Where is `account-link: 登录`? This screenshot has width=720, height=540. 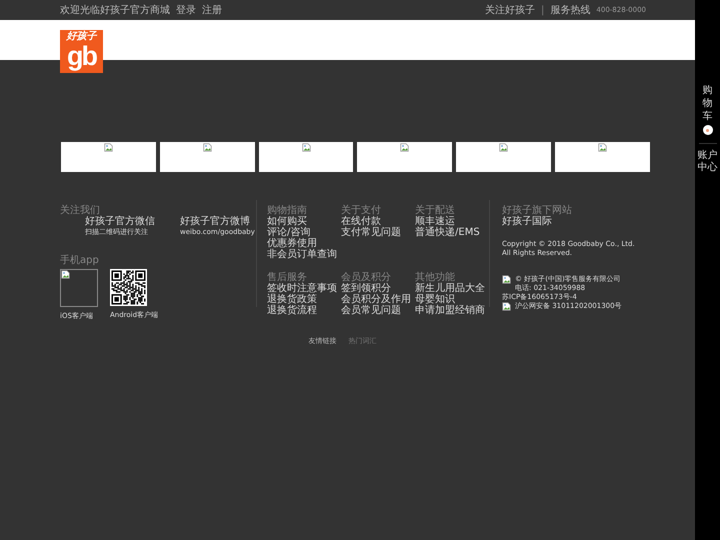
account-link: 登录 is located at coordinates (186, 10).